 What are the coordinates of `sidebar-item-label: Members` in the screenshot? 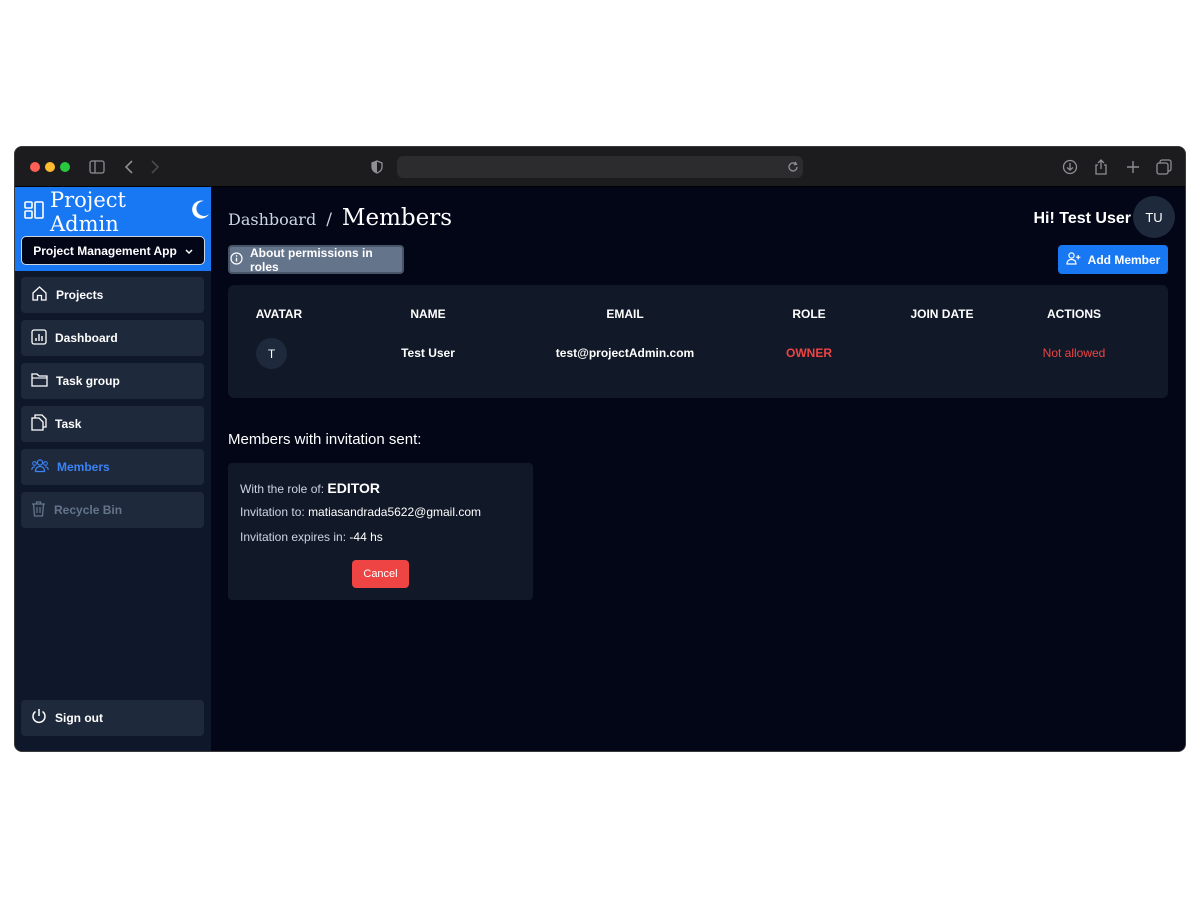 It's located at (83, 467).